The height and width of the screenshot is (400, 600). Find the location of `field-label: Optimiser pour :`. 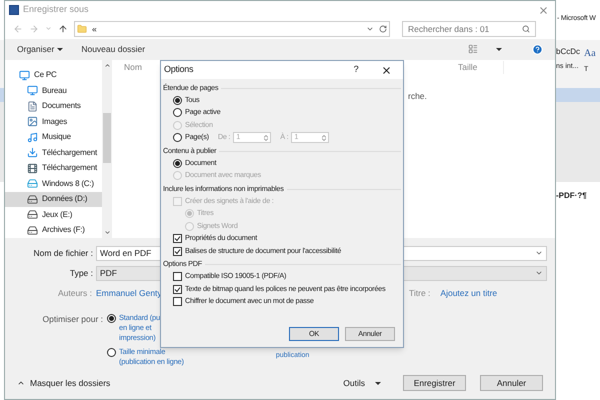

field-label: Optimiser pour : is located at coordinates (73, 319).